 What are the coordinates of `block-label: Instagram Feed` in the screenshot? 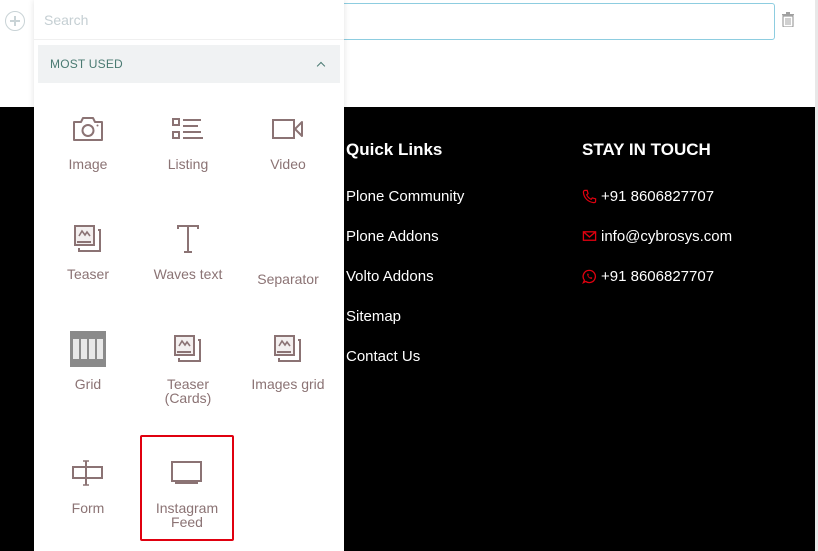 It's located at (187, 515).